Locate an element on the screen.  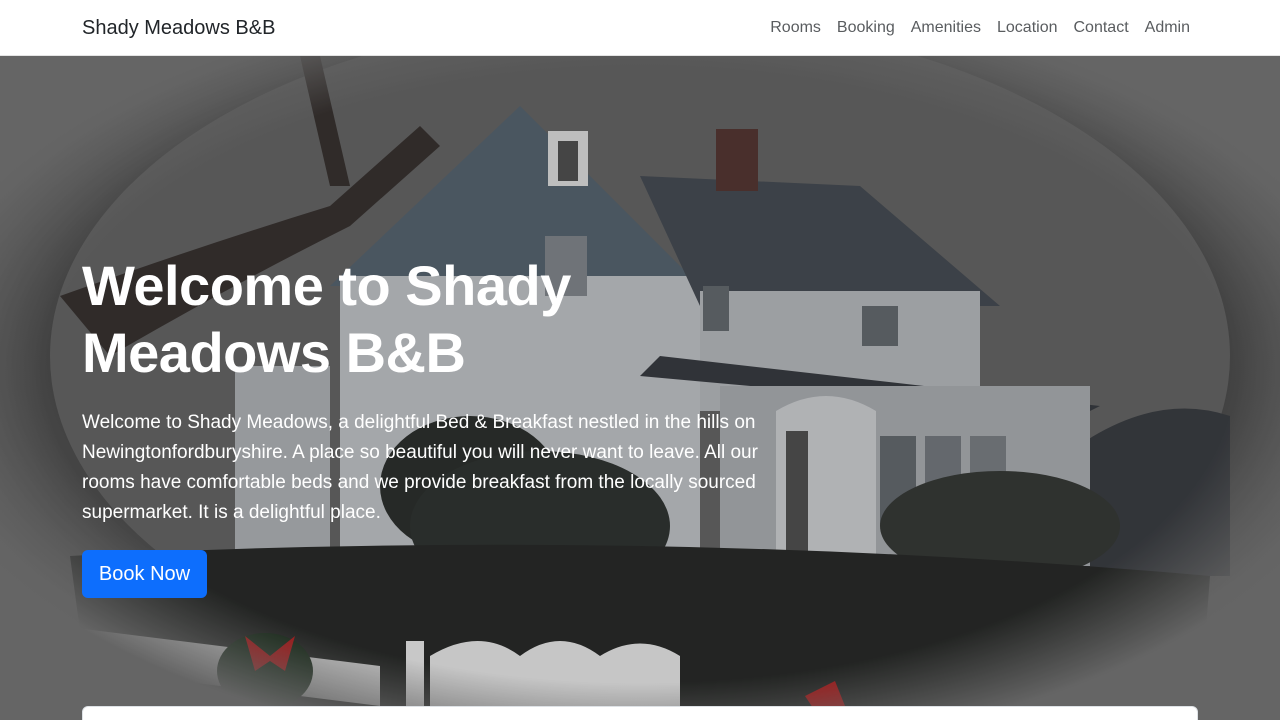
brand-link: Shady Meadows B&B is located at coordinates (178, 28).